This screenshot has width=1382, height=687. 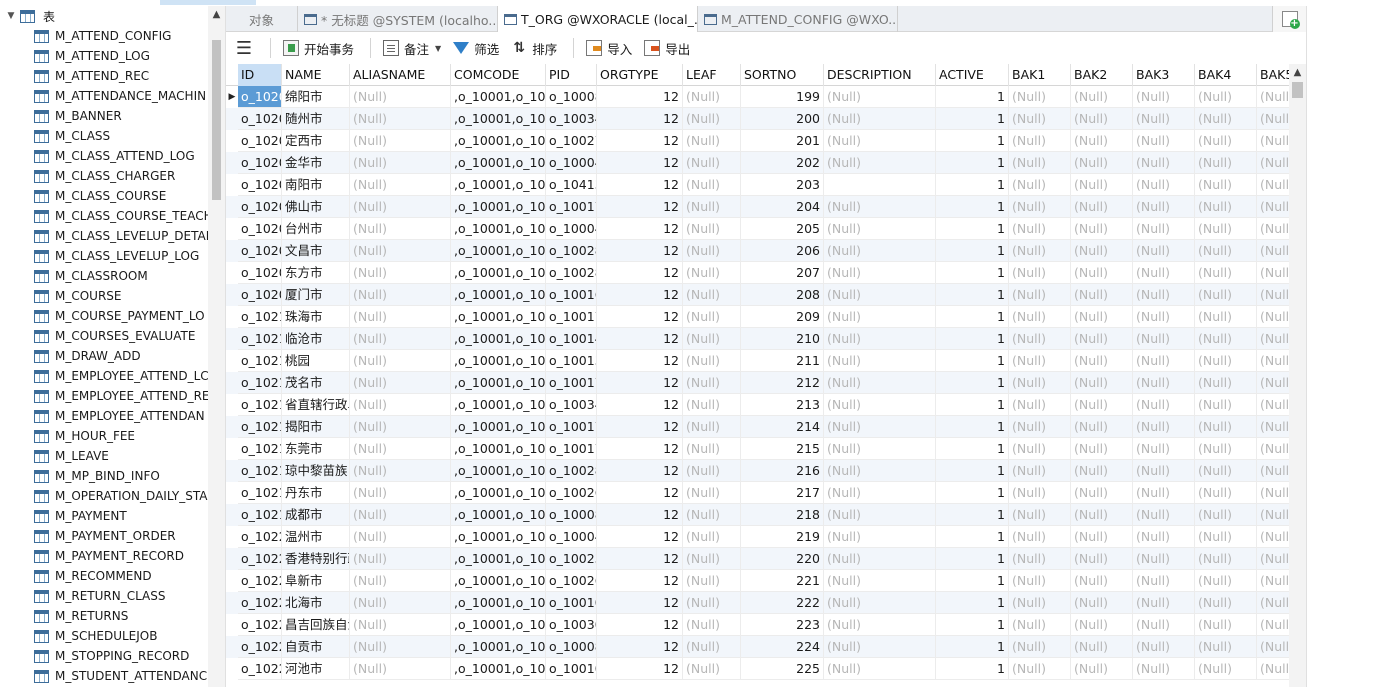 I want to click on table-cell: 223, so click(x=782, y=625).